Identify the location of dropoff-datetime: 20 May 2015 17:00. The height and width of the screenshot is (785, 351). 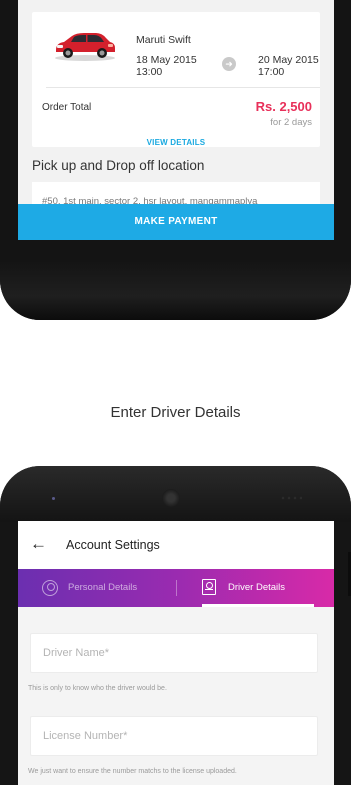
(288, 66).